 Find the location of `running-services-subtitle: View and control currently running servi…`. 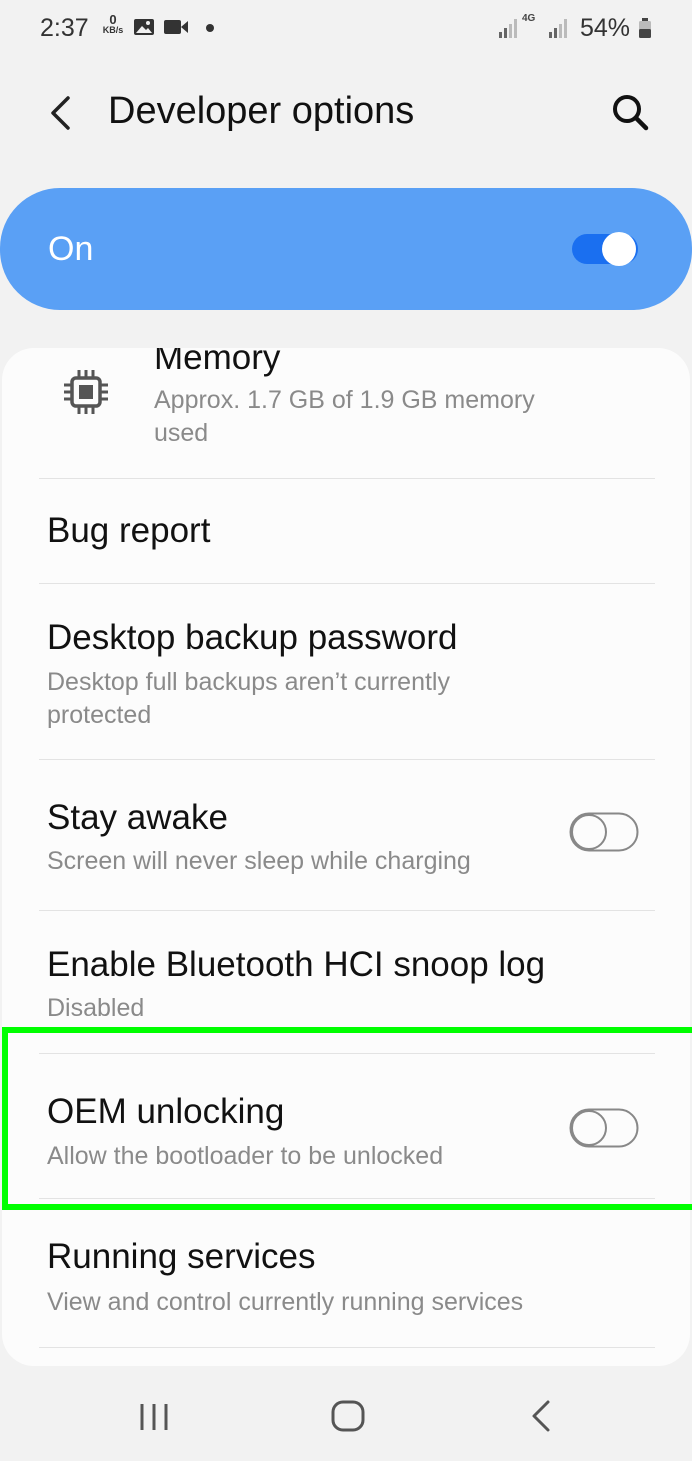

running-services-subtitle: View and control currently running servi… is located at coordinates (285, 1302).